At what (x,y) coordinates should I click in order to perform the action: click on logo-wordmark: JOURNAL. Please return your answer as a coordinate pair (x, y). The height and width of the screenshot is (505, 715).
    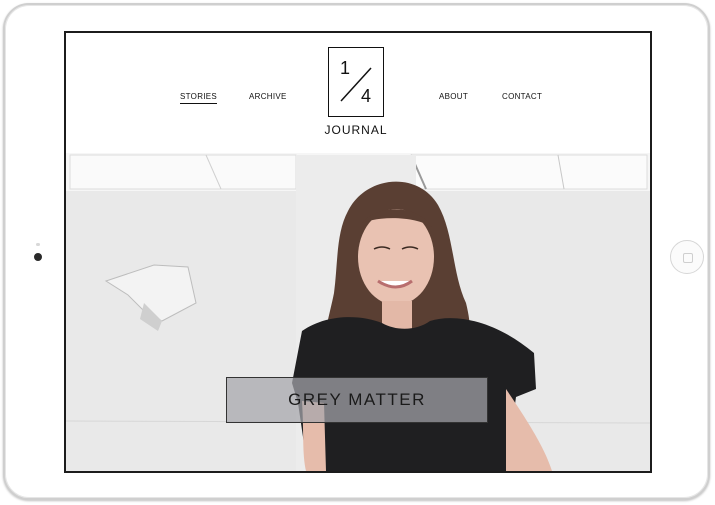
    Looking at the image, I should click on (356, 130).